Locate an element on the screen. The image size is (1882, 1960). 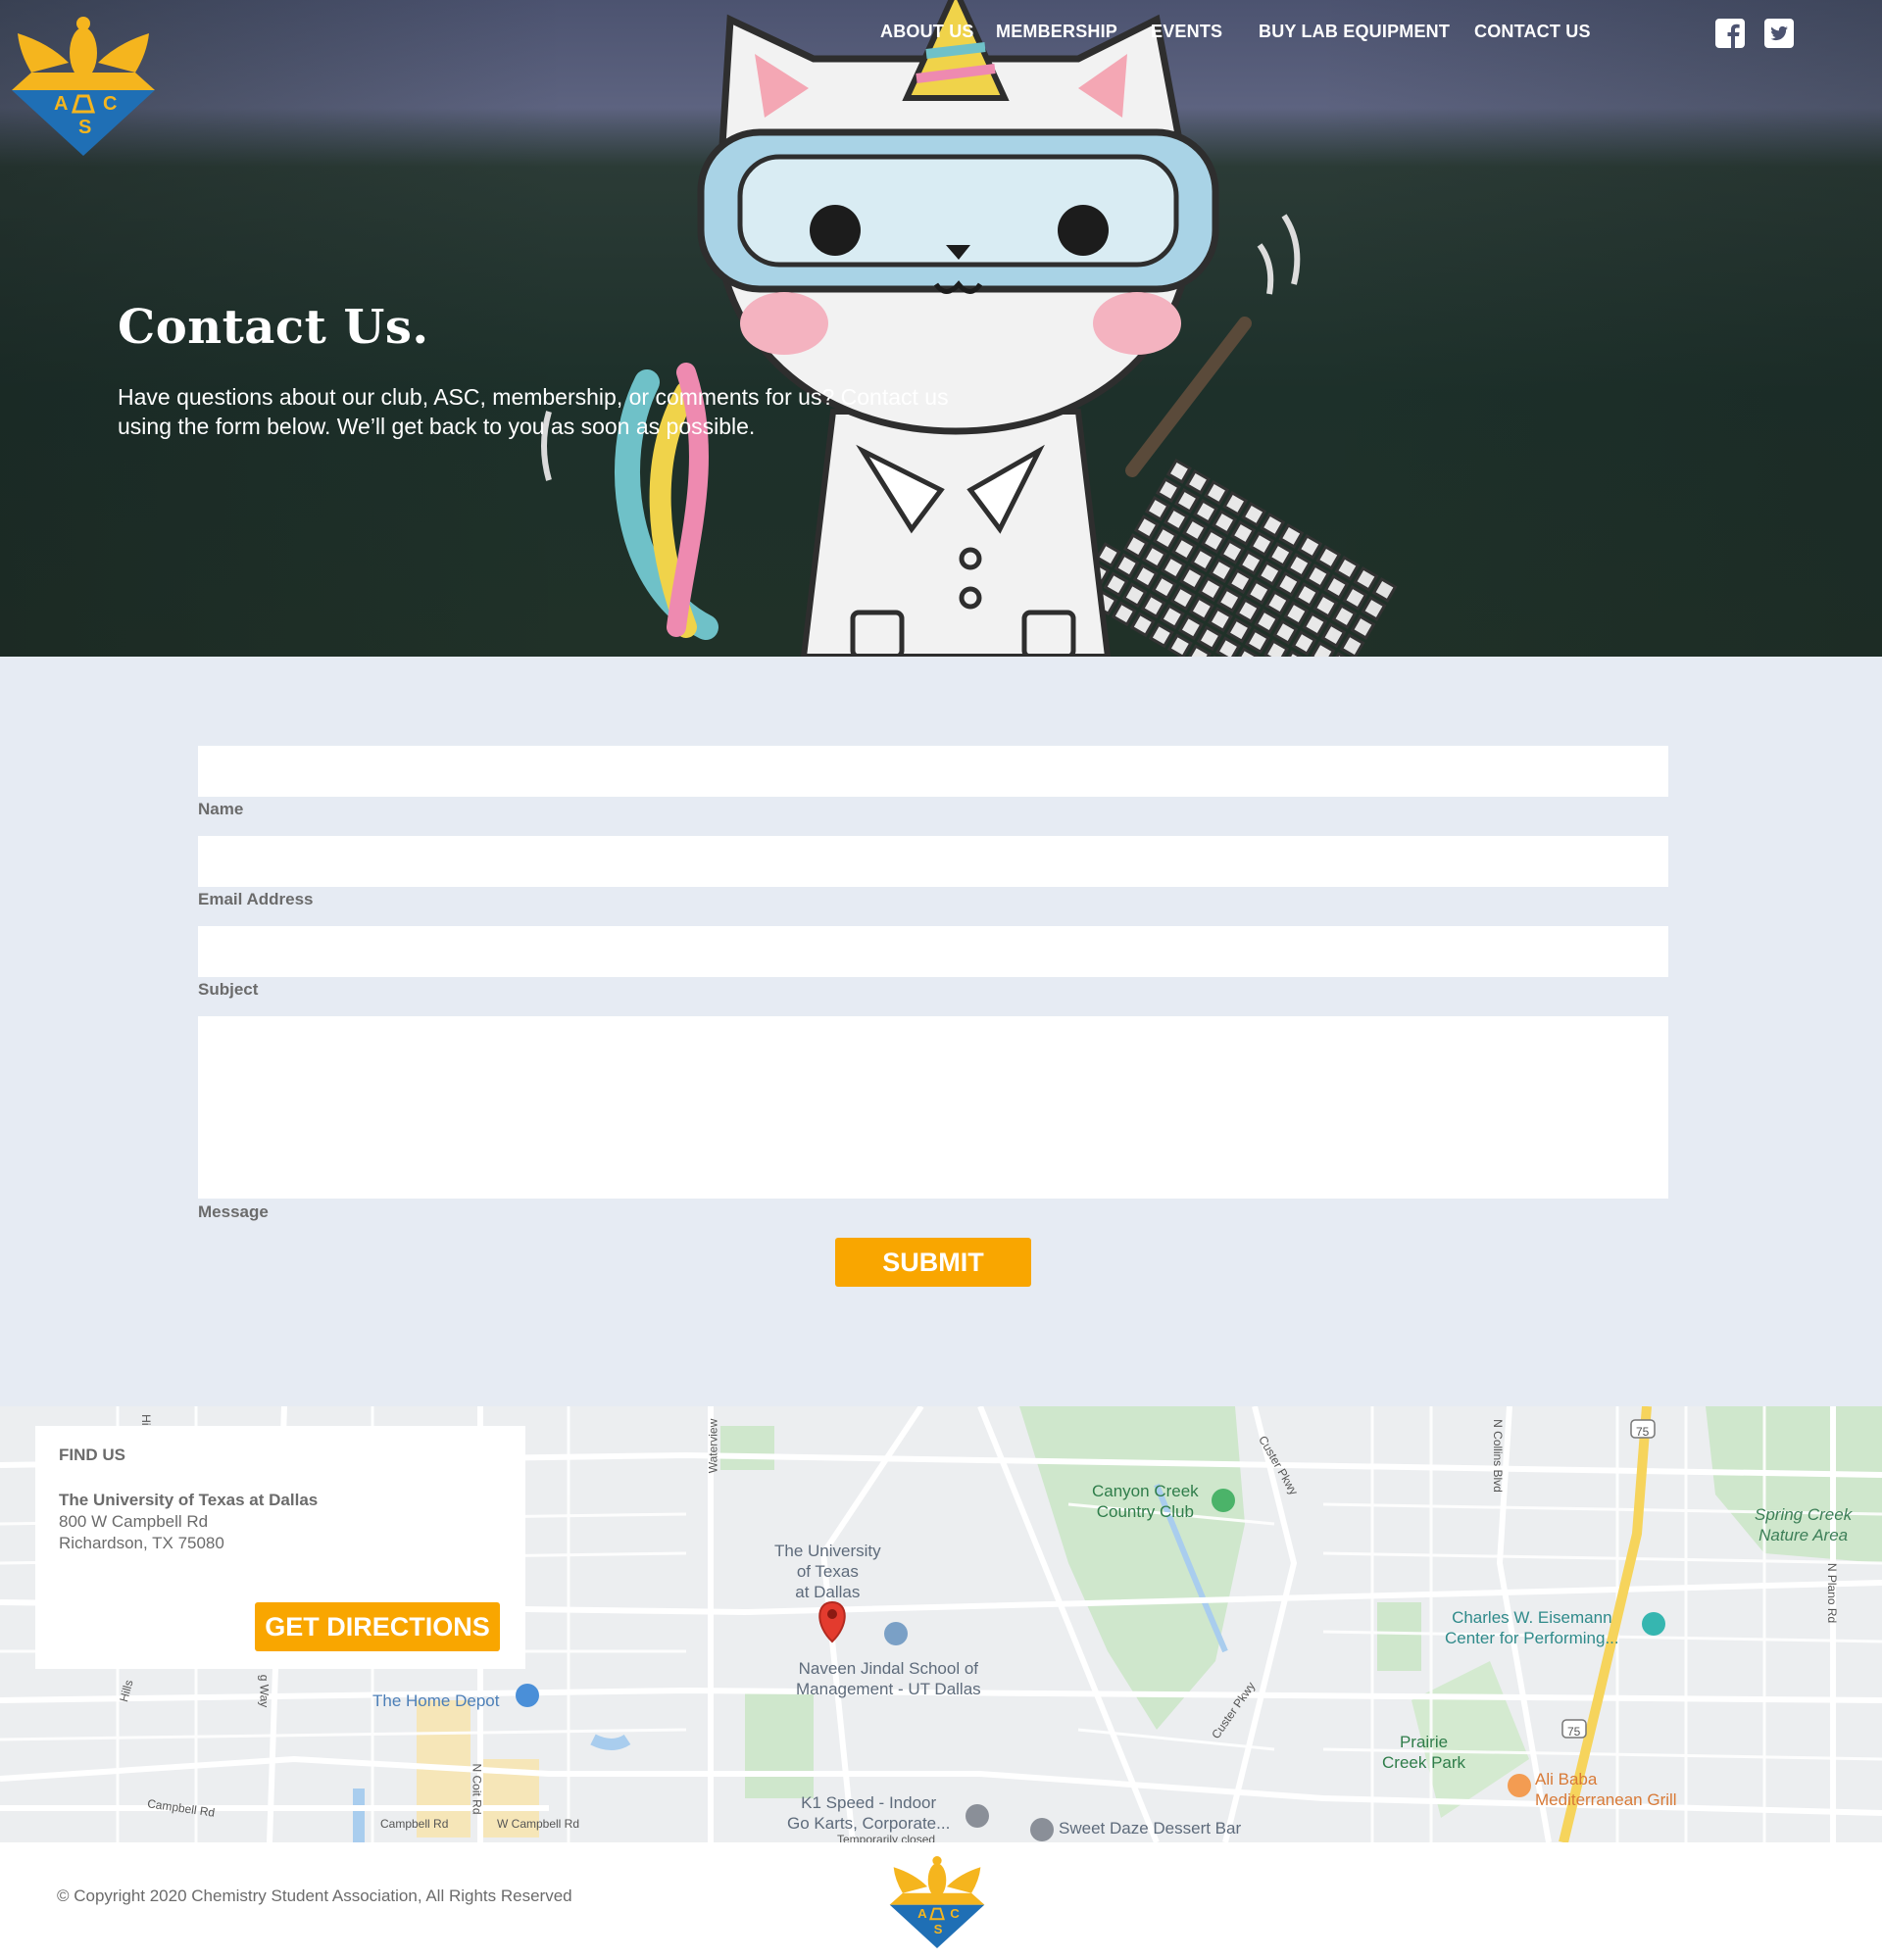
nav-about-us: ABOUT US is located at coordinates (927, 32).